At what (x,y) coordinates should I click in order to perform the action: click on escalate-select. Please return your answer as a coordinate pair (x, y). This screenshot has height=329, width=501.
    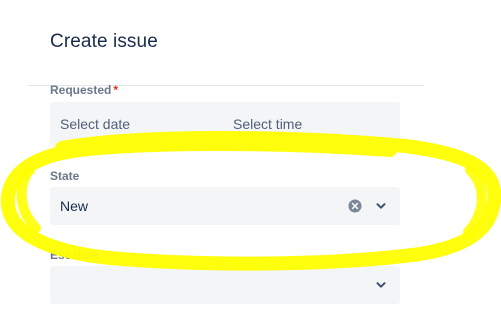
    Looking at the image, I should click on (225, 285).